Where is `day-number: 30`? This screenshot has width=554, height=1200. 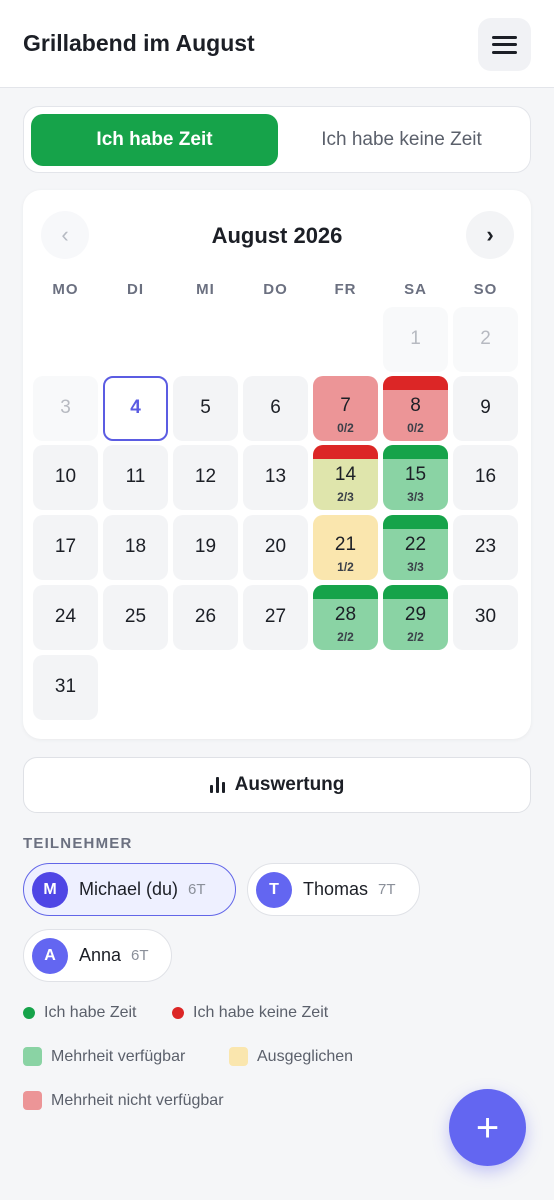 day-number: 30 is located at coordinates (485, 616).